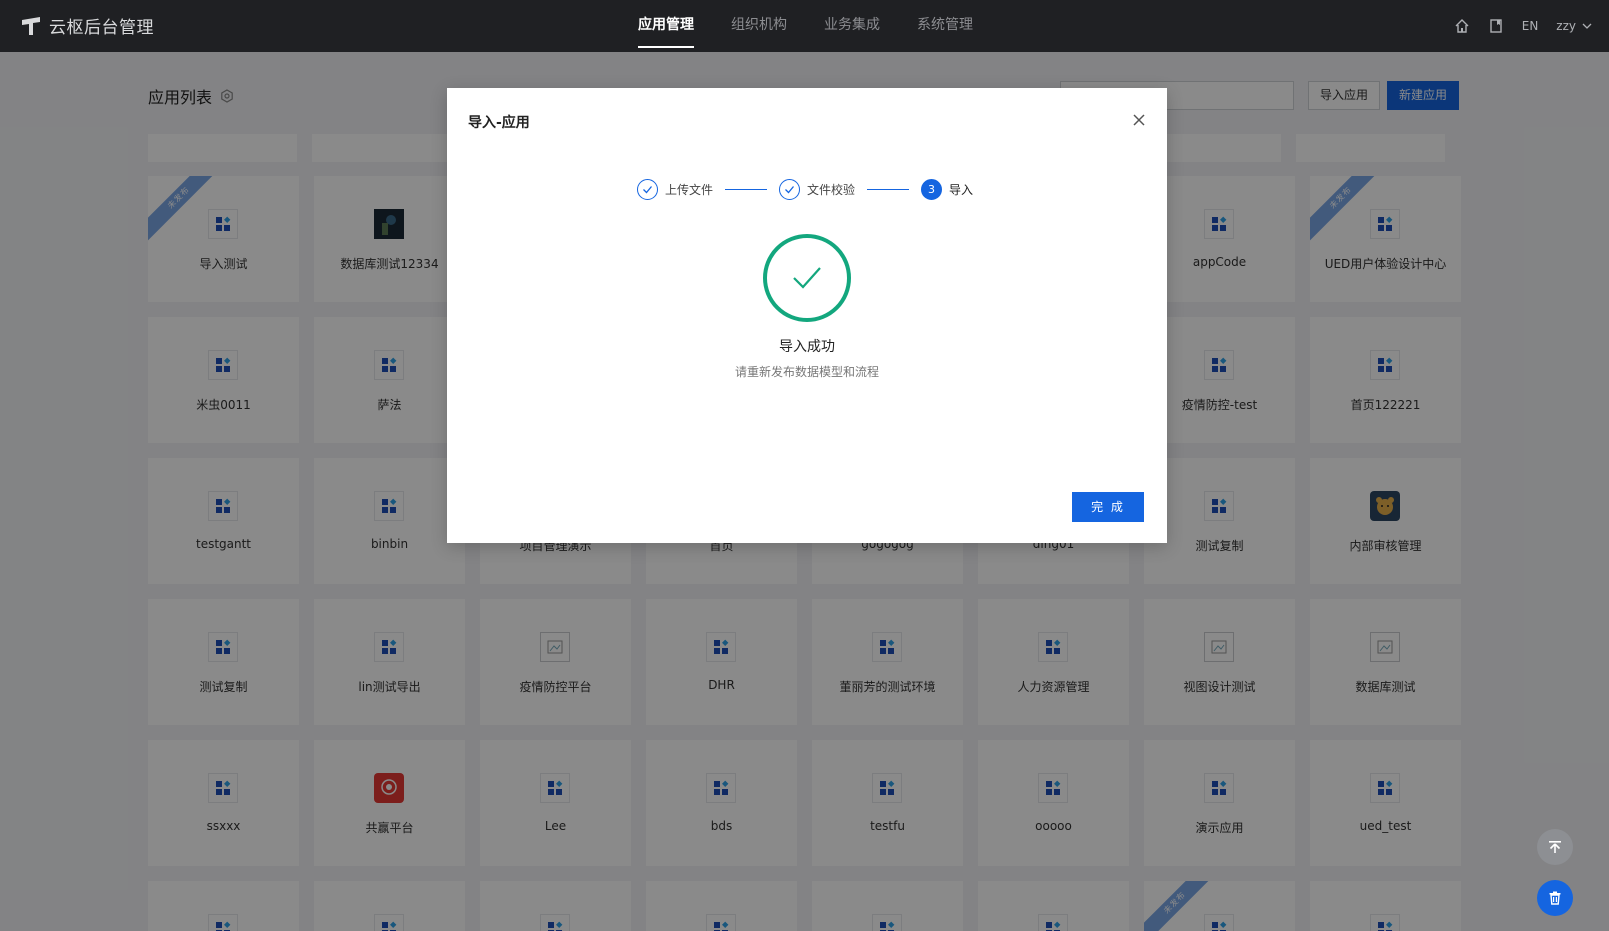 This screenshot has width=1609, height=931. I want to click on home-icon, so click(1462, 26).